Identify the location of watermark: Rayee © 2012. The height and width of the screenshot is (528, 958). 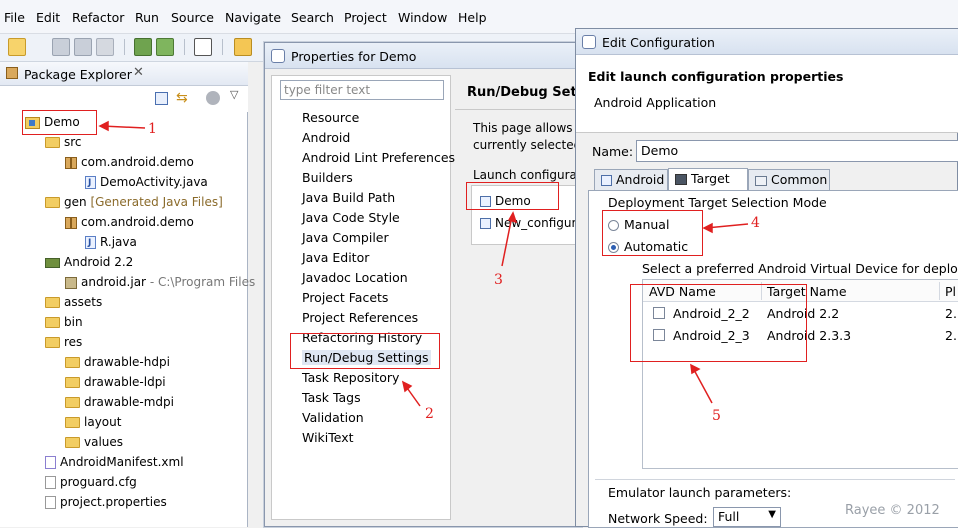
(892, 510).